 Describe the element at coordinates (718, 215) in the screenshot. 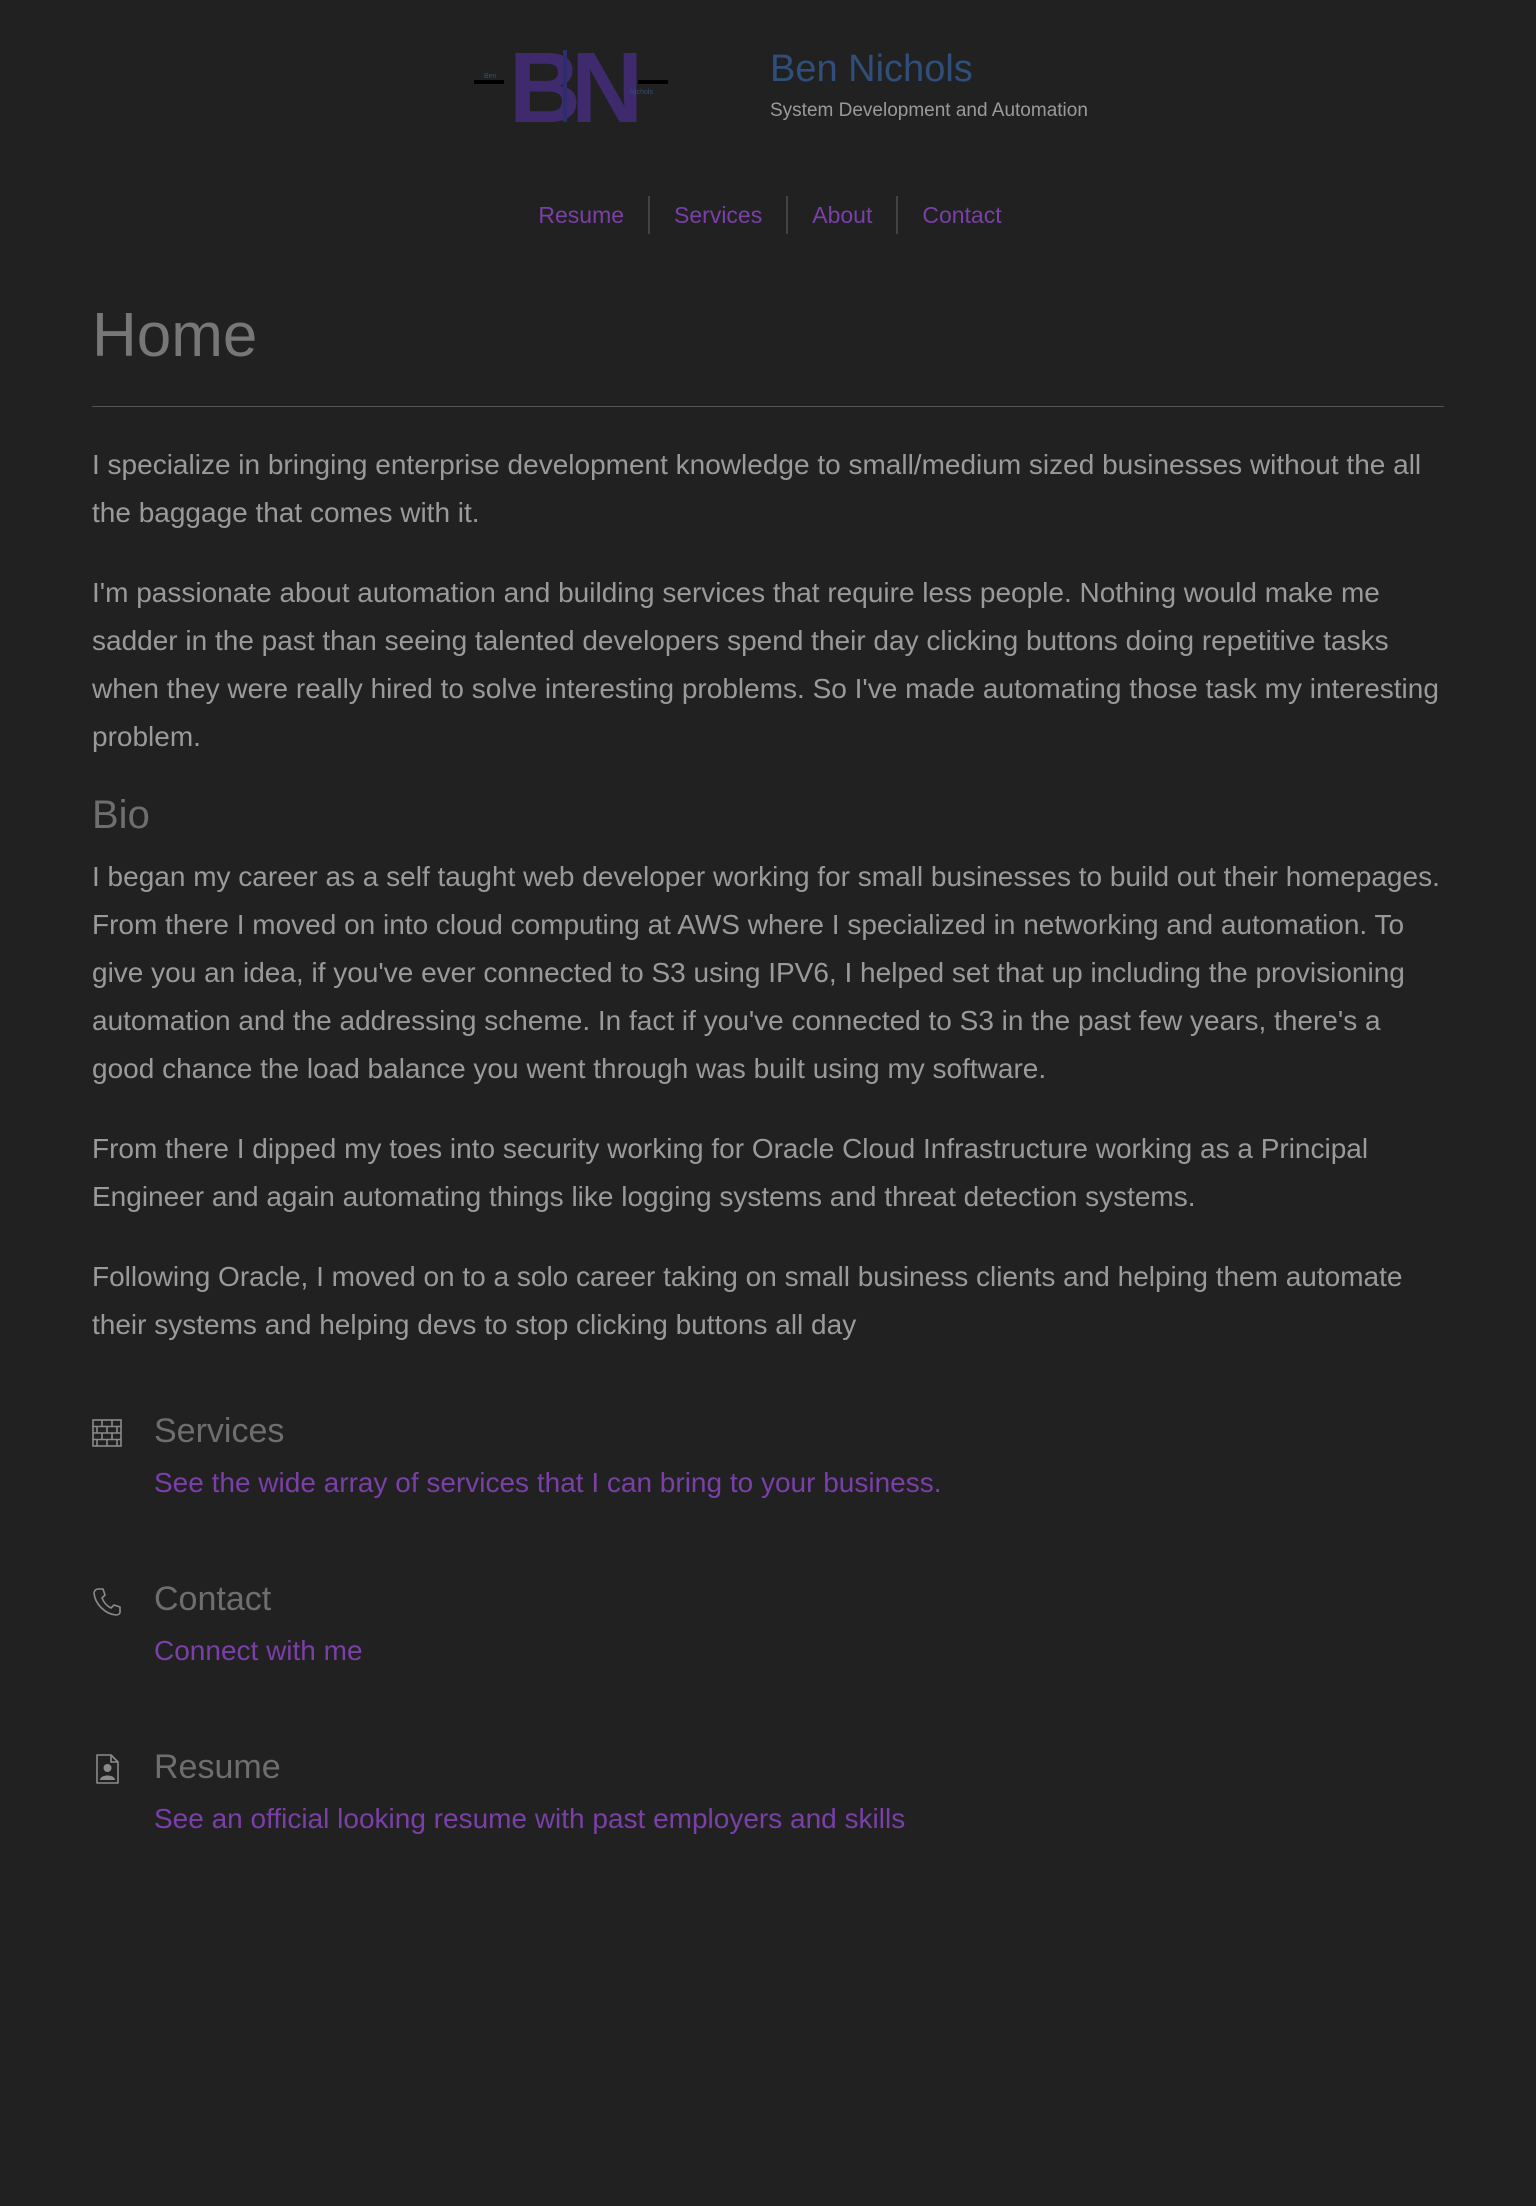

I see `nav-services: Services` at that location.